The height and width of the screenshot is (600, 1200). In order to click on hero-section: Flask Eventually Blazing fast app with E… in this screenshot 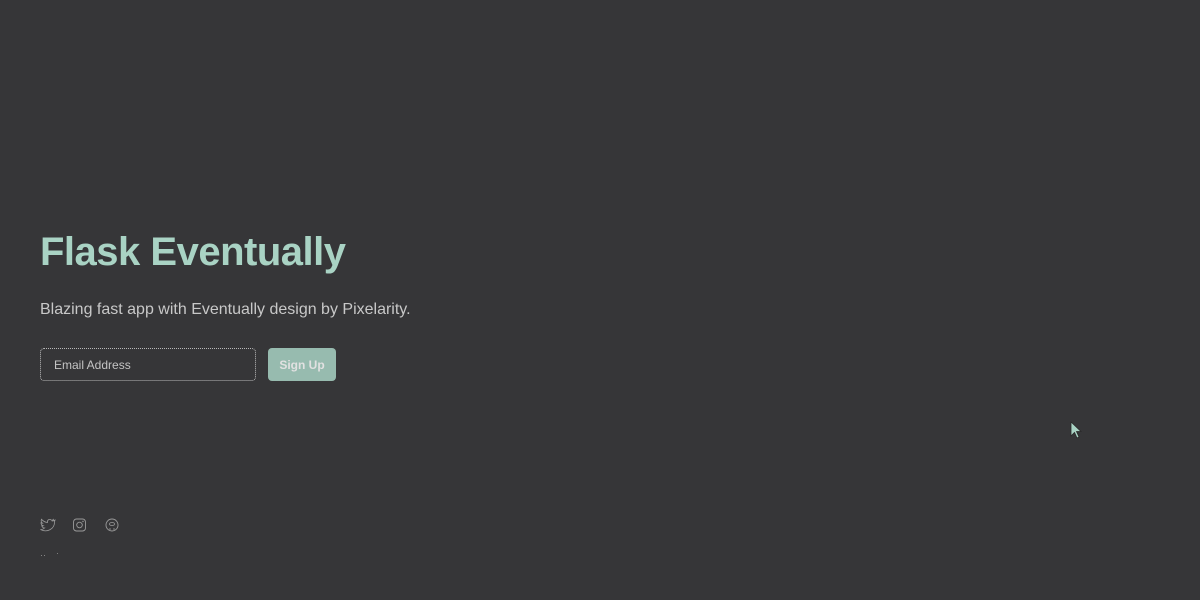, I will do `click(225, 304)`.